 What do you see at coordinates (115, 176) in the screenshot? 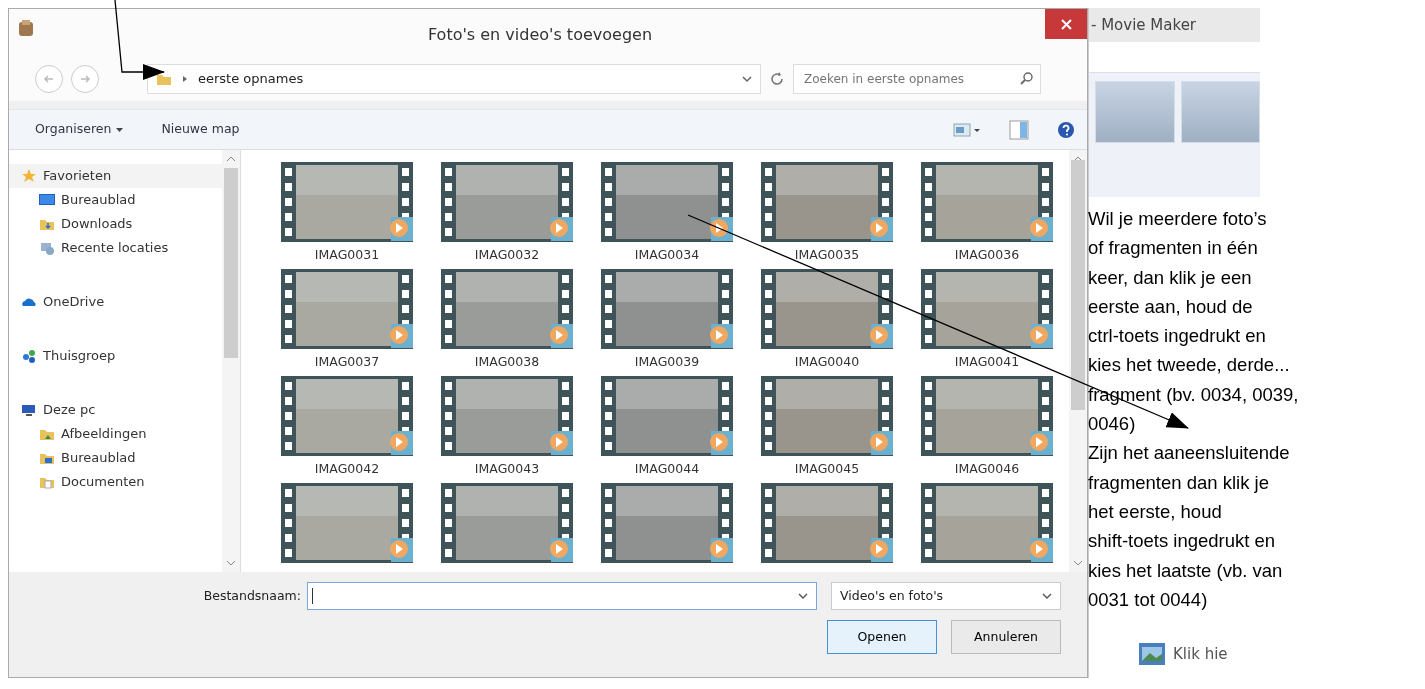
I see `sidebar-item: Favorieten` at bounding box center [115, 176].